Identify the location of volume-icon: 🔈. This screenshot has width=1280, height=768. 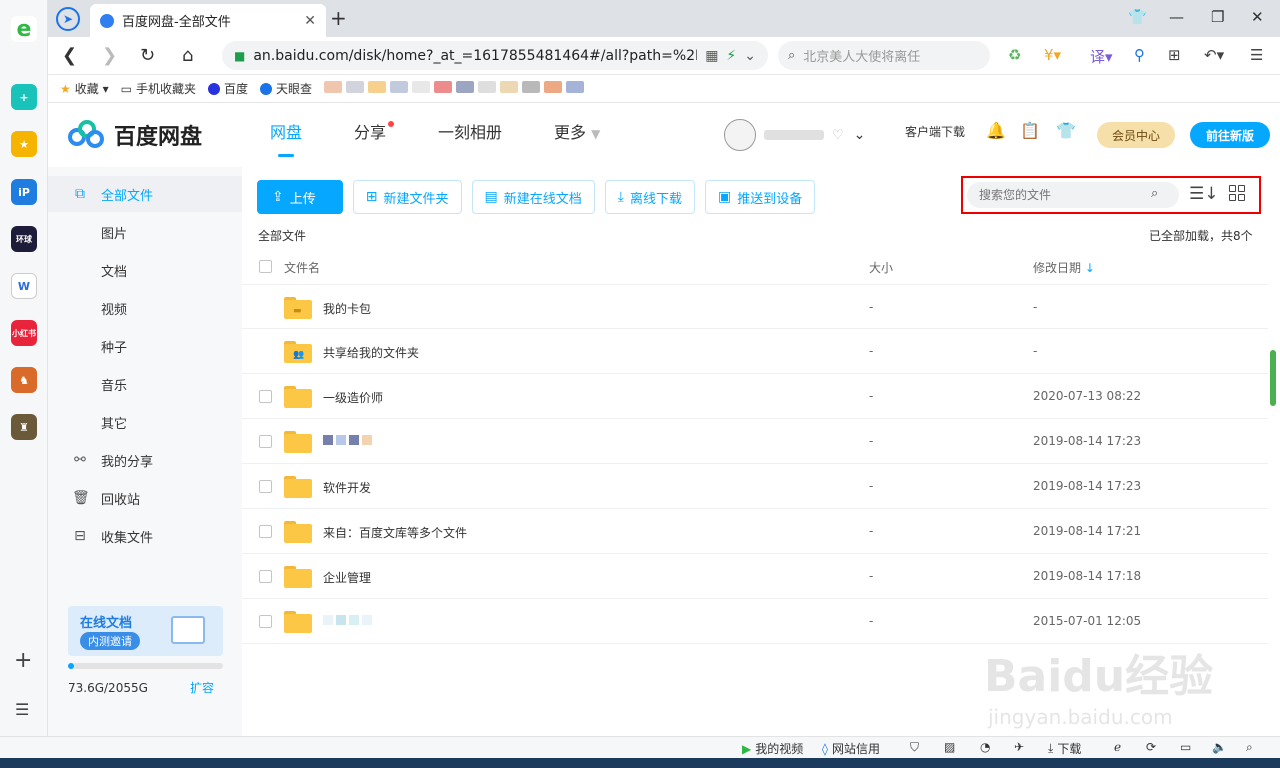
(1219, 747).